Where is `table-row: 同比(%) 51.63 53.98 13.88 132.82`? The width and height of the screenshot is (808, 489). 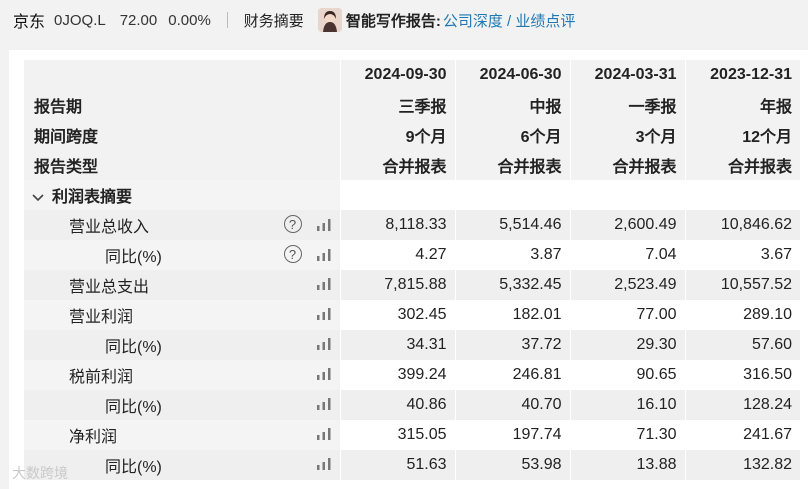 table-row: 同比(%) 51.63 53.98 13.88 132.82 is located at coordinates (412, 465).